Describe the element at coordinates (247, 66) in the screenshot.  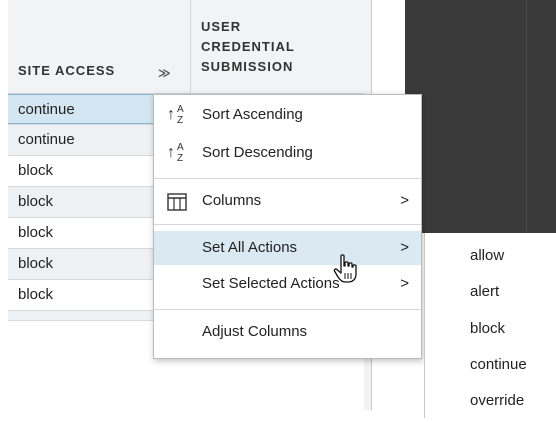
I see `column-header-label-line: SUBMISSION` at that location.